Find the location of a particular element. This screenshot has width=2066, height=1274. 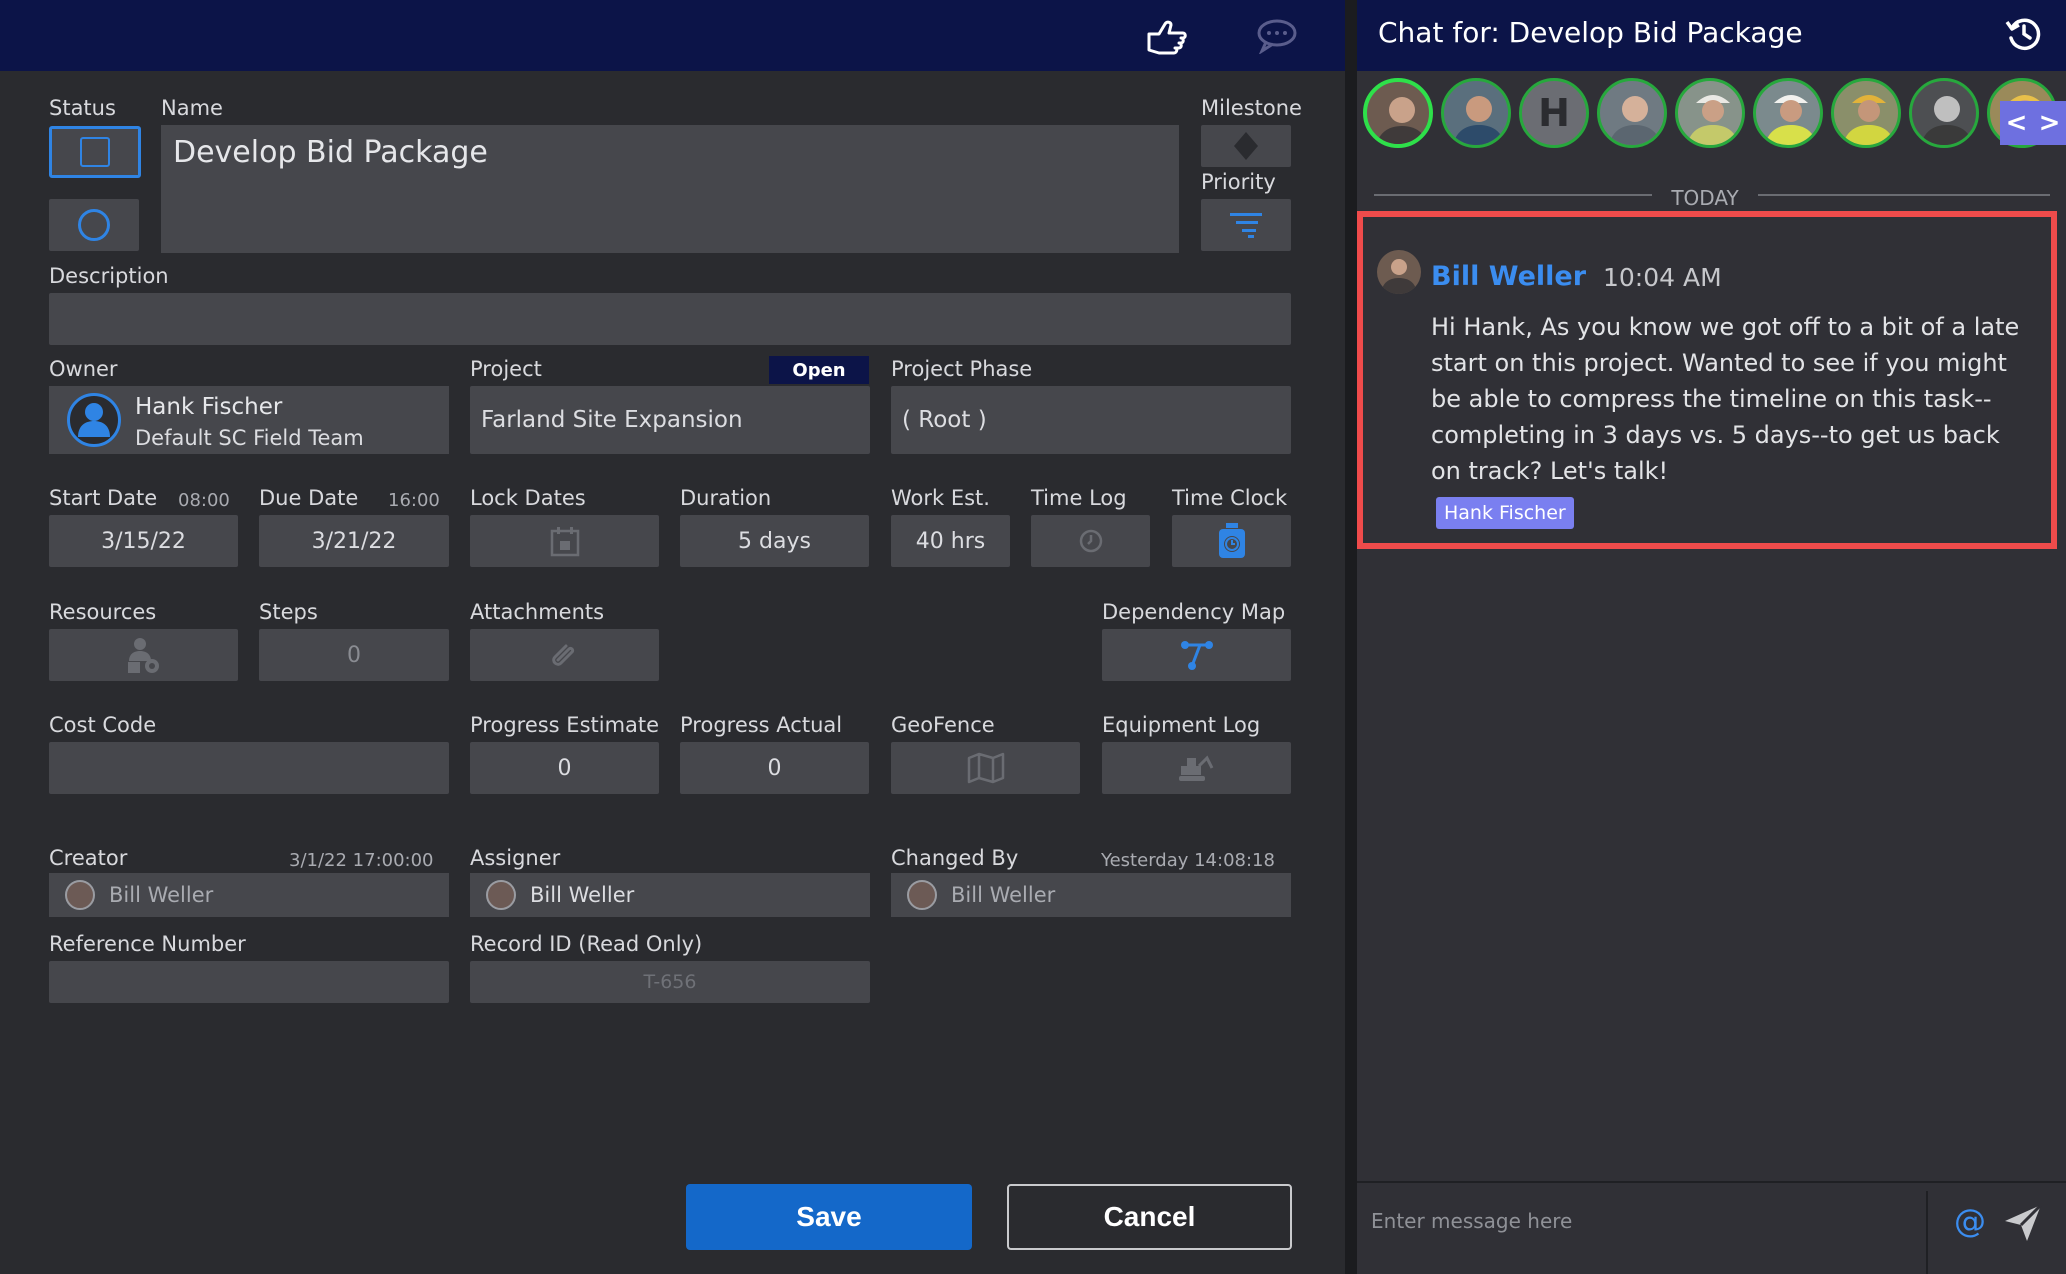

creator-name: Bill Weller is located at coordinates (161, 895).